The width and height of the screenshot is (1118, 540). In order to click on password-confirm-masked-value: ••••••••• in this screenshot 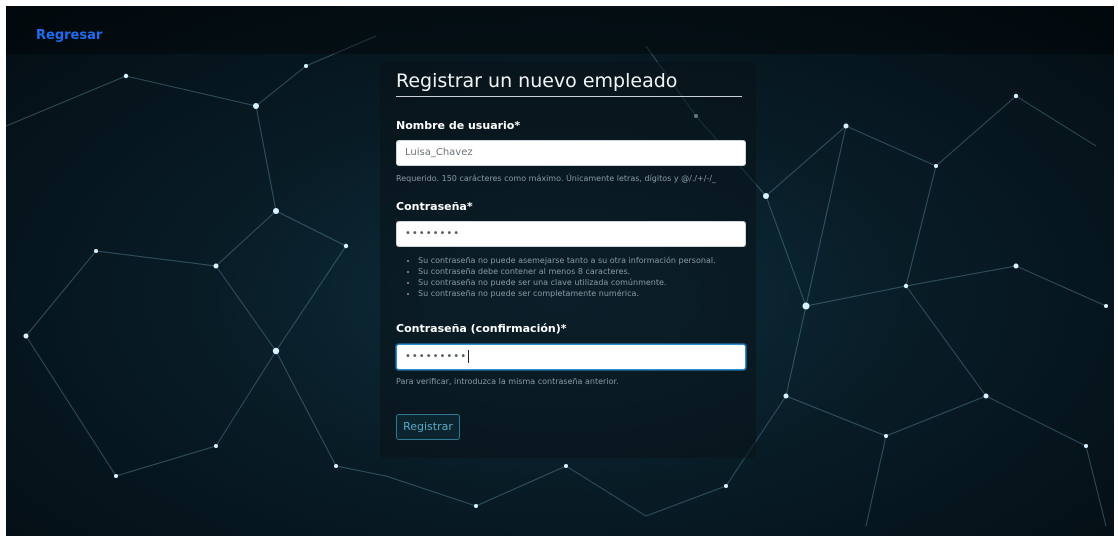, I will do `click(436, 356)`.